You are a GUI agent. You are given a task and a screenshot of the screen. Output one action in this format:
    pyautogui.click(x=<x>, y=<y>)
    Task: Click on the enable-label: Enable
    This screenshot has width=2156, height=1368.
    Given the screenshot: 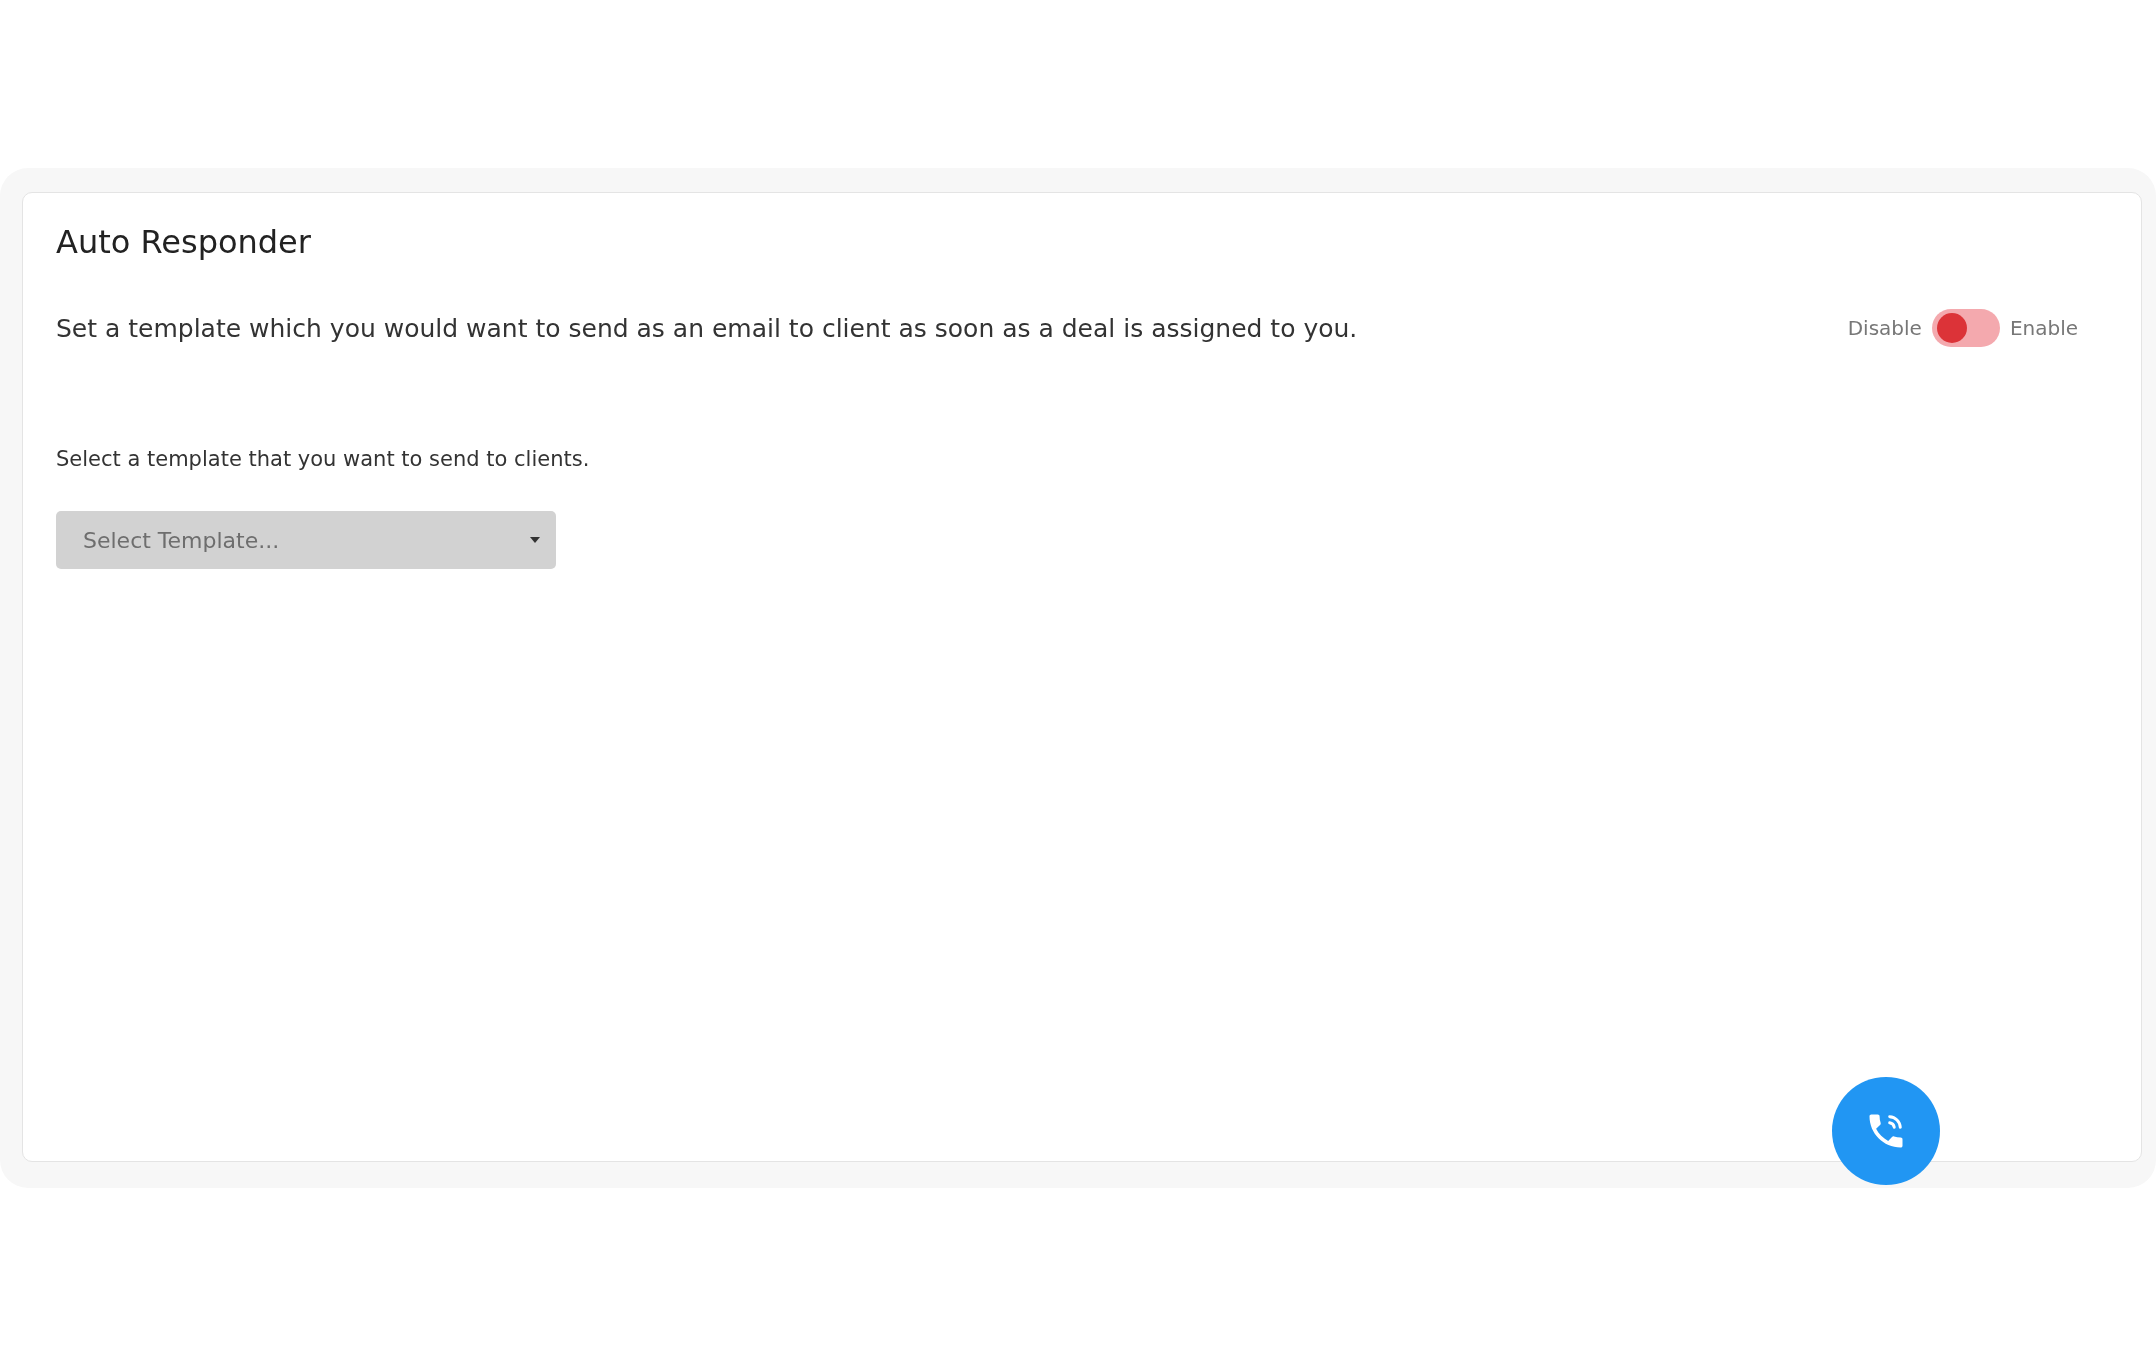 What is the action you would take?
    pyautogui.click(x=2043, y=328)
    